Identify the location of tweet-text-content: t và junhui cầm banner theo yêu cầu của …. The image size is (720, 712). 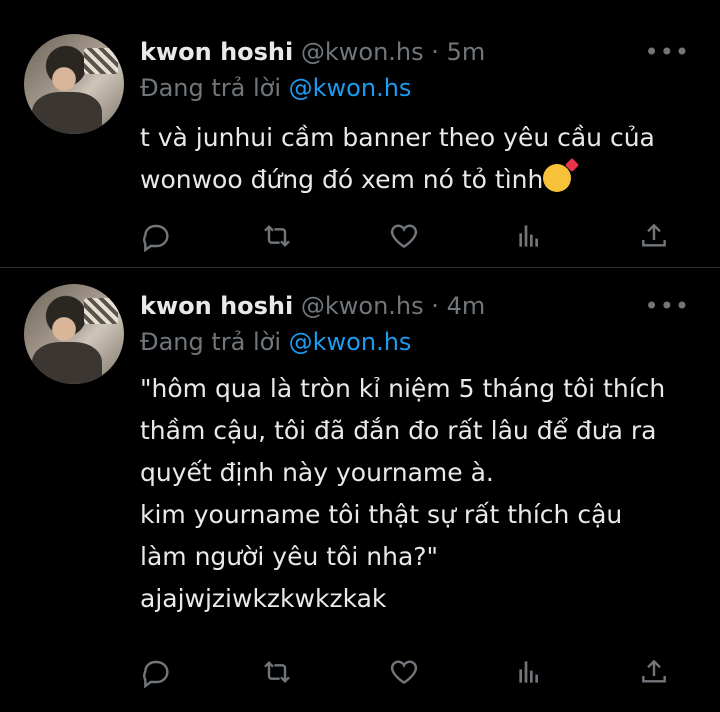
(397, 158).